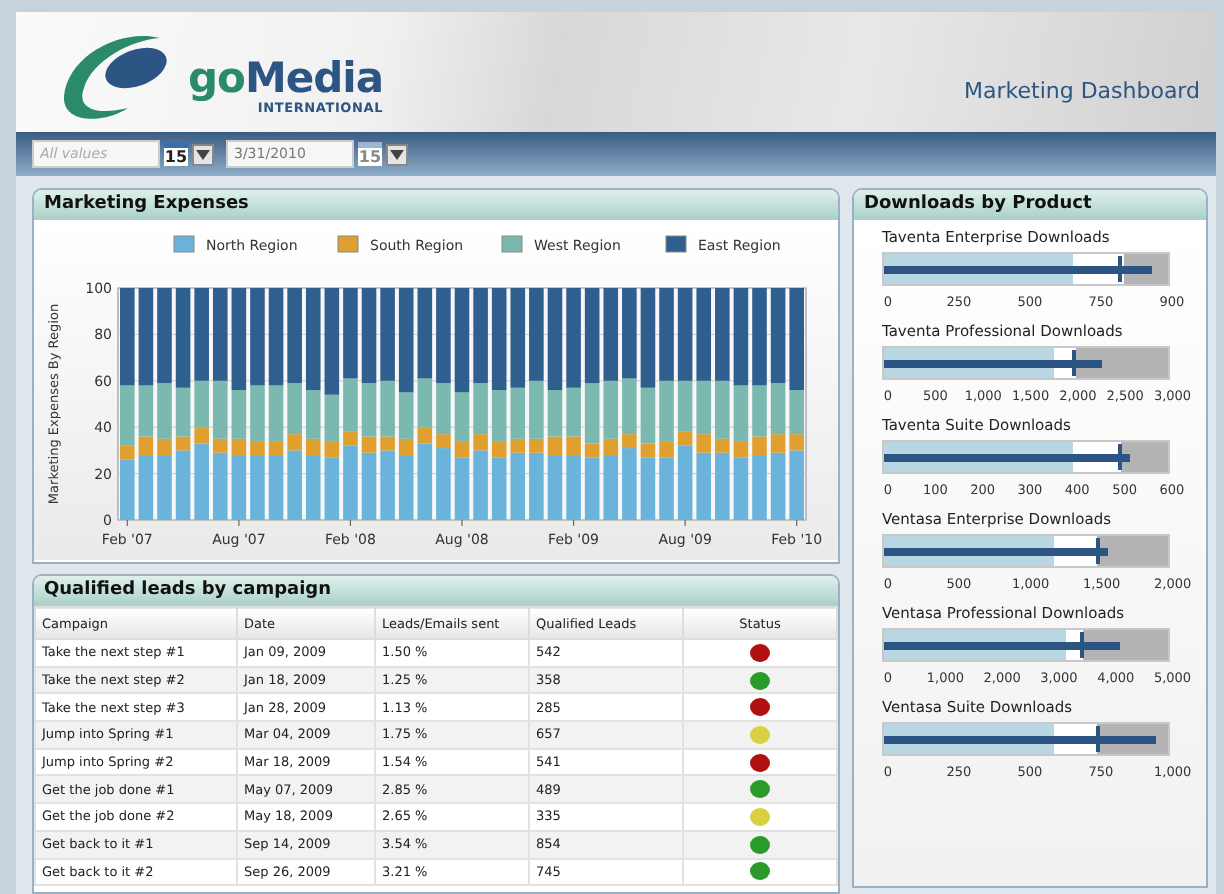  Describe the element at coordinates (1082, 91) in the screenshot. I see `dashboard-title: Marketing Dashboard` at that location.